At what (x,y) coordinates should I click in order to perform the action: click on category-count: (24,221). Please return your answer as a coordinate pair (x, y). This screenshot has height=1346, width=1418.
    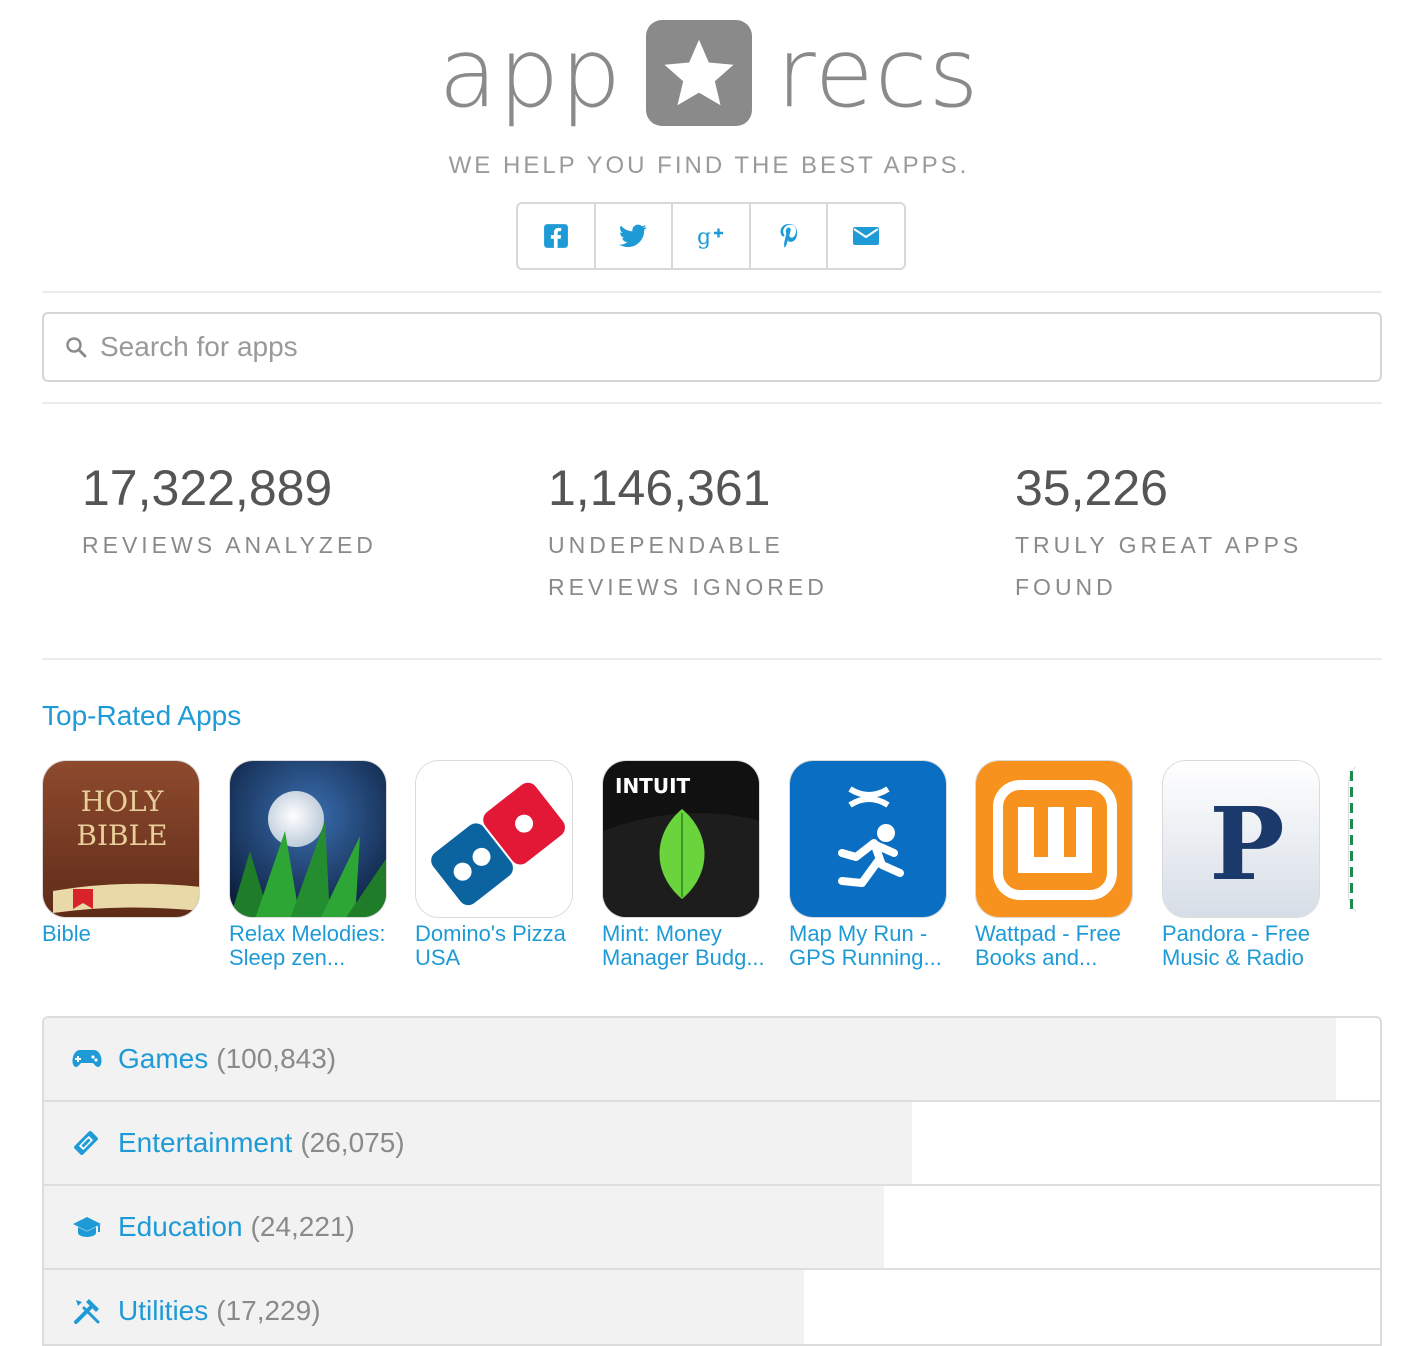
    Looking at the image, I should click on (302, 1226).